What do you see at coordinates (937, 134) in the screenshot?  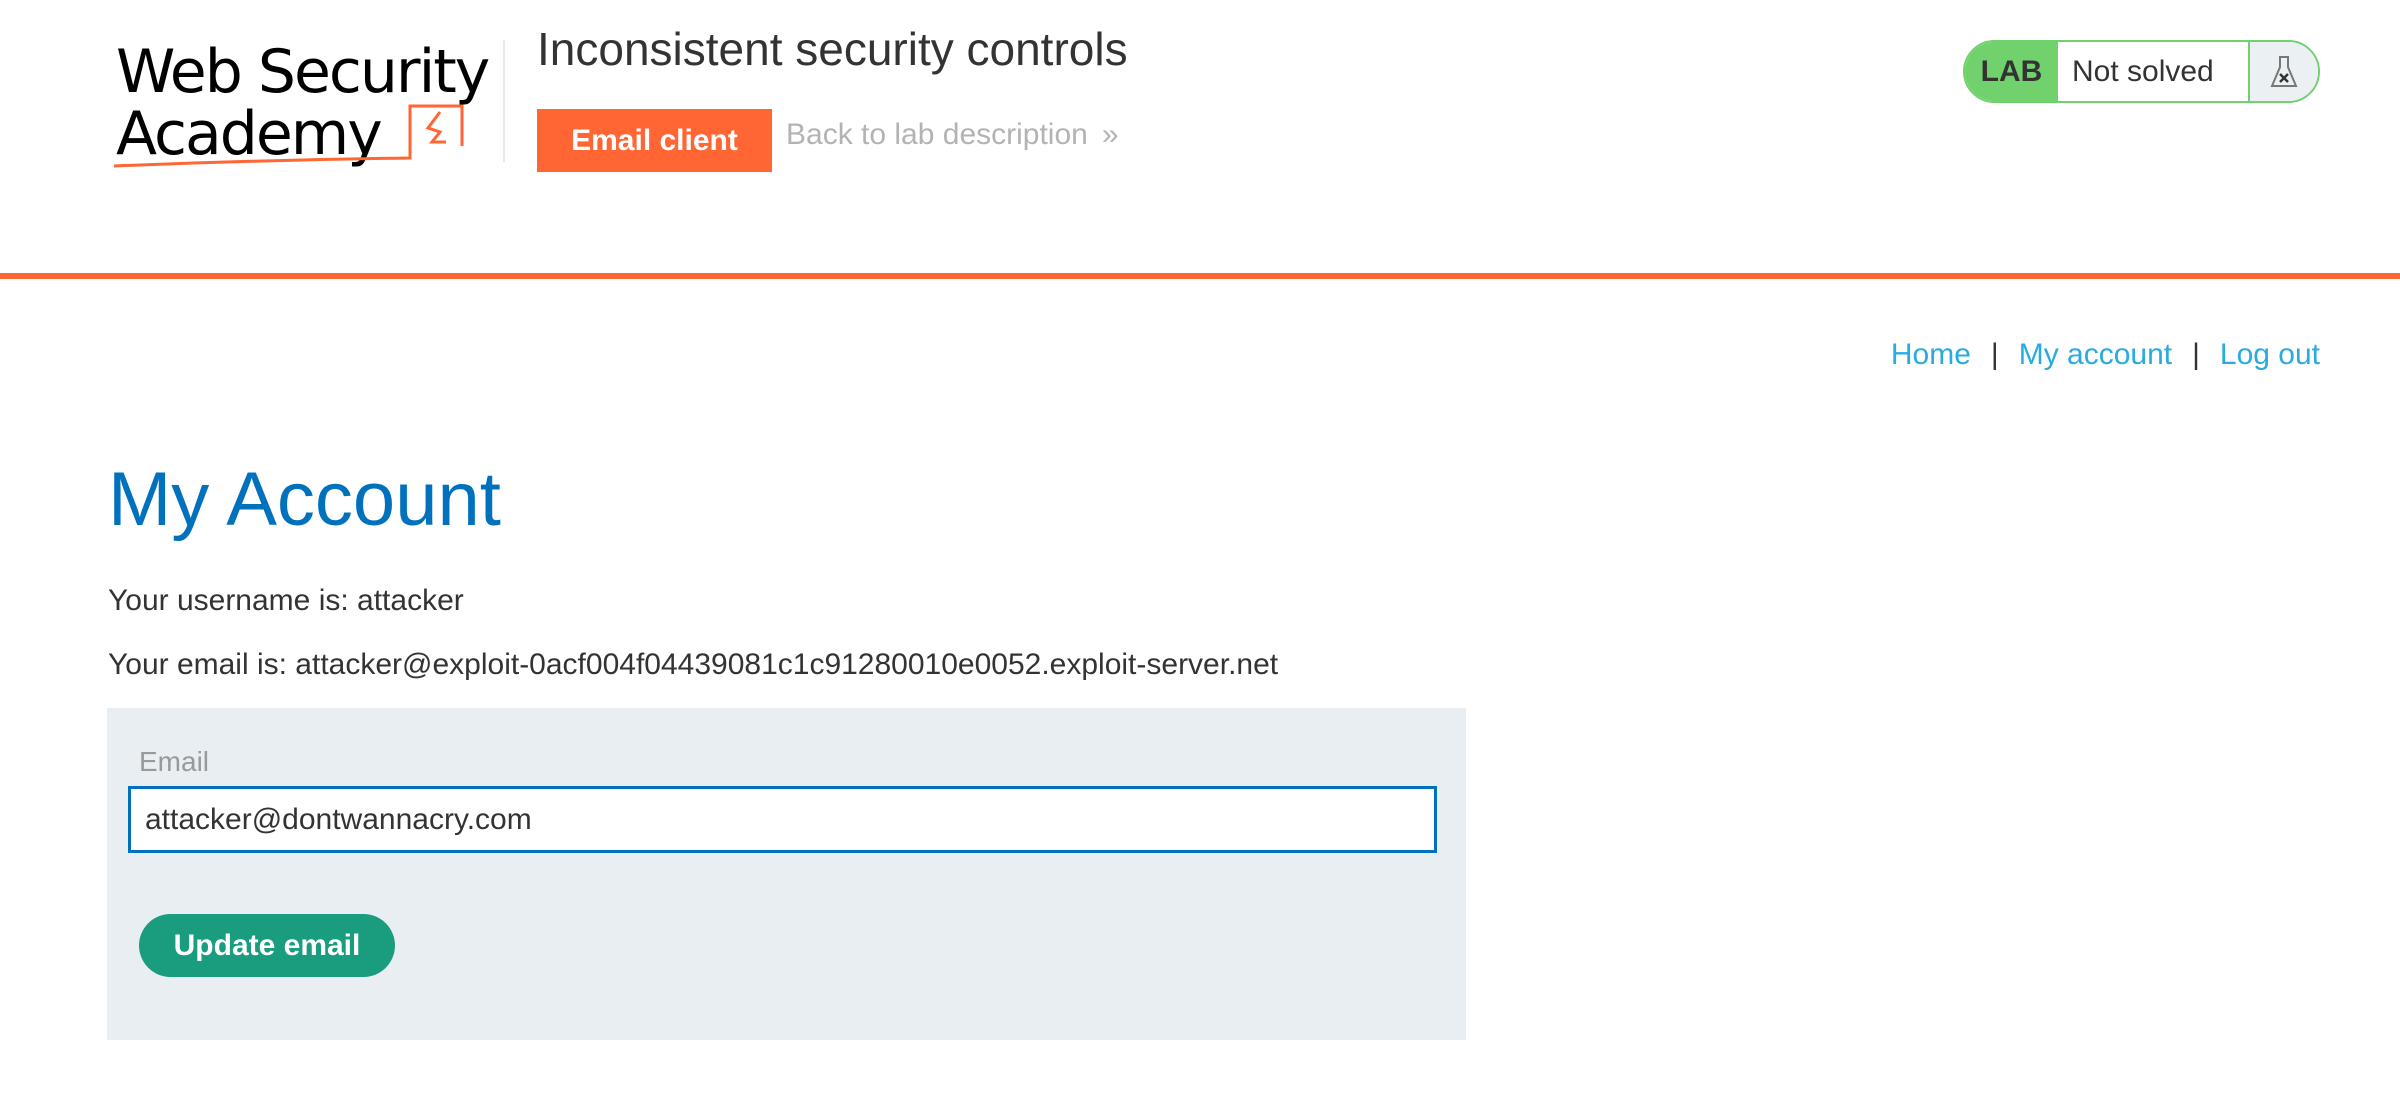 I see `back-link-label: Back to lab description` at bounding box center [937, 134].